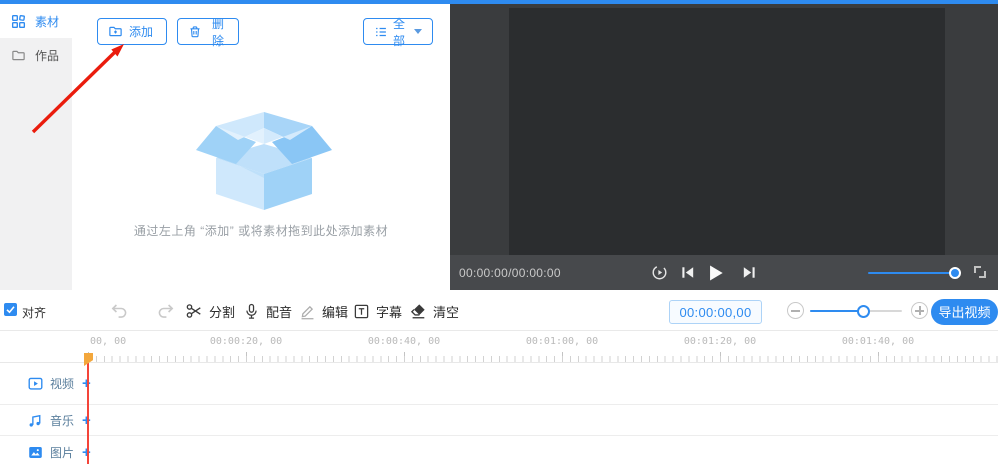 The width and height of the screenshot is (998, 464). What do you see at coordinates (166, 310) in the screenshot?
I see `redo-icon` at bounding box center [166, 310].